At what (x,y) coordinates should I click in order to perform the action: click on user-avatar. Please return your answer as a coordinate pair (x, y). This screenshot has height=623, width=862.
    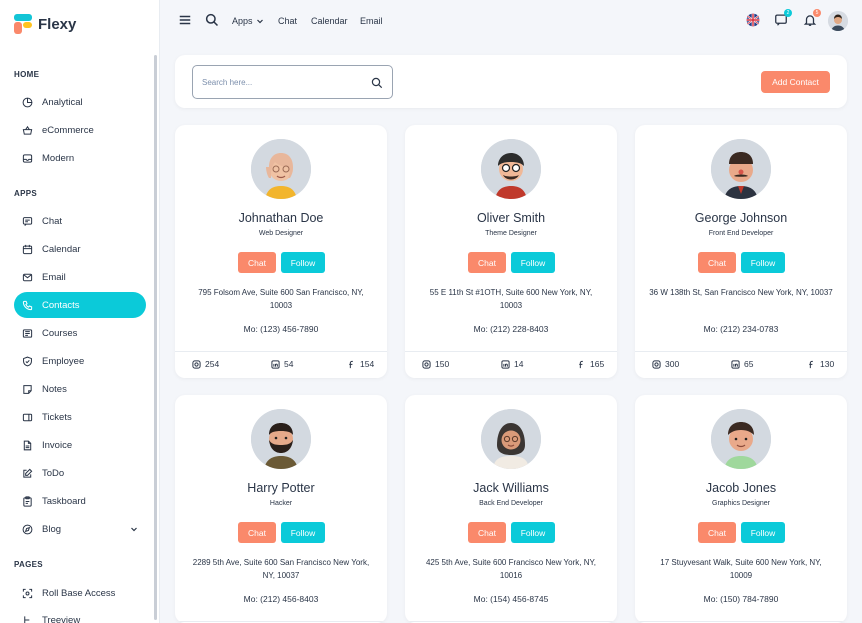
    Looking at the image, I should click on (838, 21).